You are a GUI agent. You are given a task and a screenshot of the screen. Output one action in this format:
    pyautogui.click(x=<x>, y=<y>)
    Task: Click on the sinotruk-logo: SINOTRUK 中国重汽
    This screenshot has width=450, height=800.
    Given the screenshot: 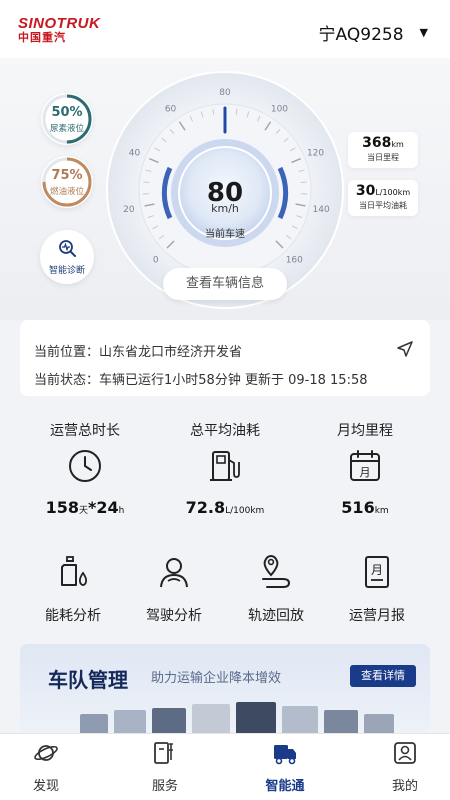 What is the action you would take?
    pyautogui.click(x=59, y=30)
    